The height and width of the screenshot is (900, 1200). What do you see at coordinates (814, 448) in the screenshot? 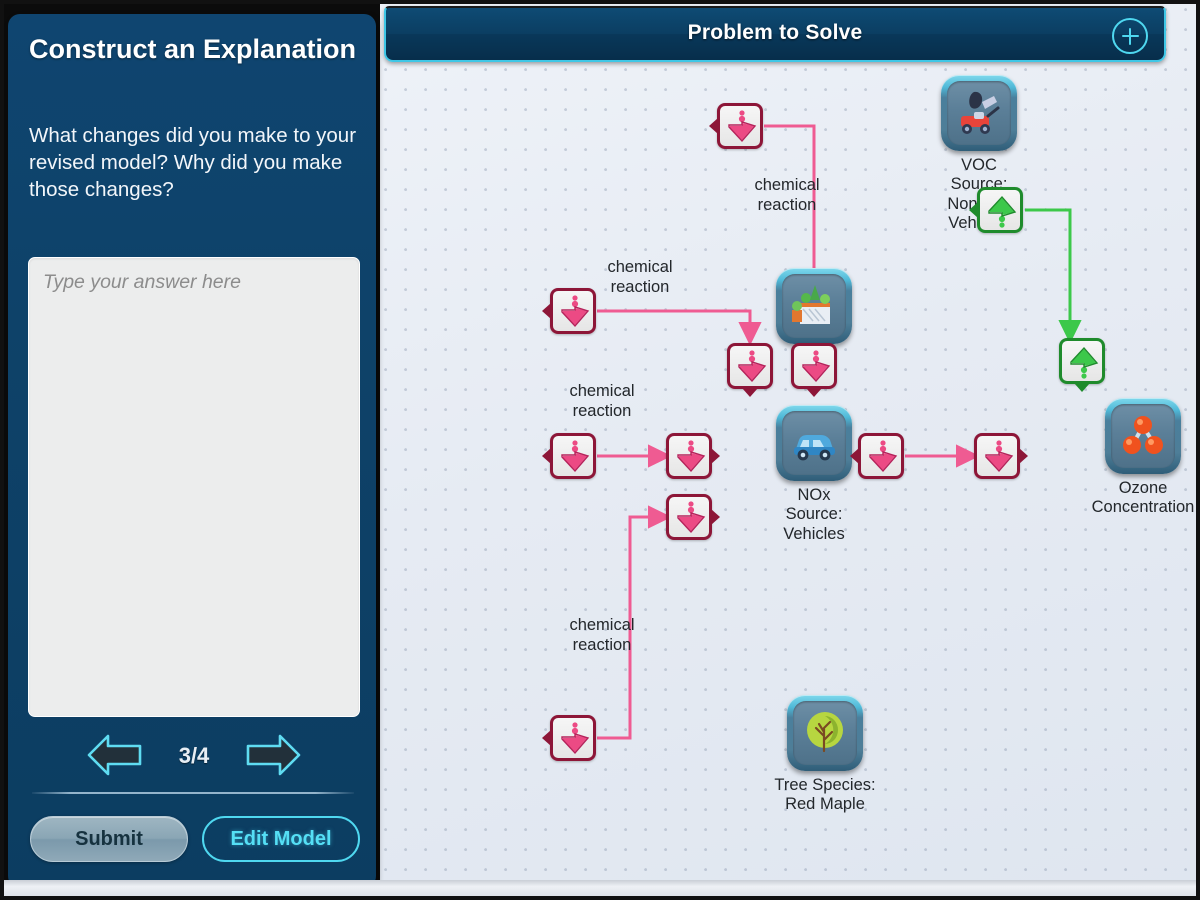
I see `car-icon` at bounding box center [814, 448].